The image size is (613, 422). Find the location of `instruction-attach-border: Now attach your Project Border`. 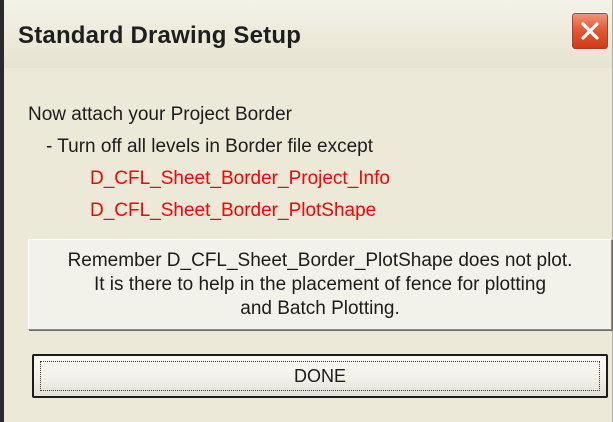

instruction-attach-border: Now attach your Project Border is located at coordinates (160, 114).